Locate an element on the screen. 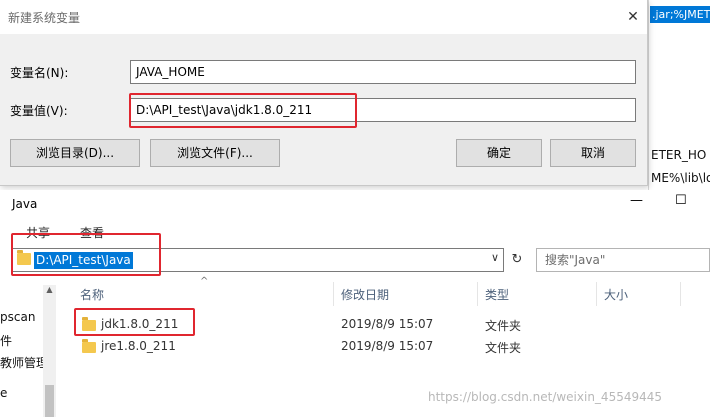  refresh-icon: ↻ is located at coordinates (517, 260).